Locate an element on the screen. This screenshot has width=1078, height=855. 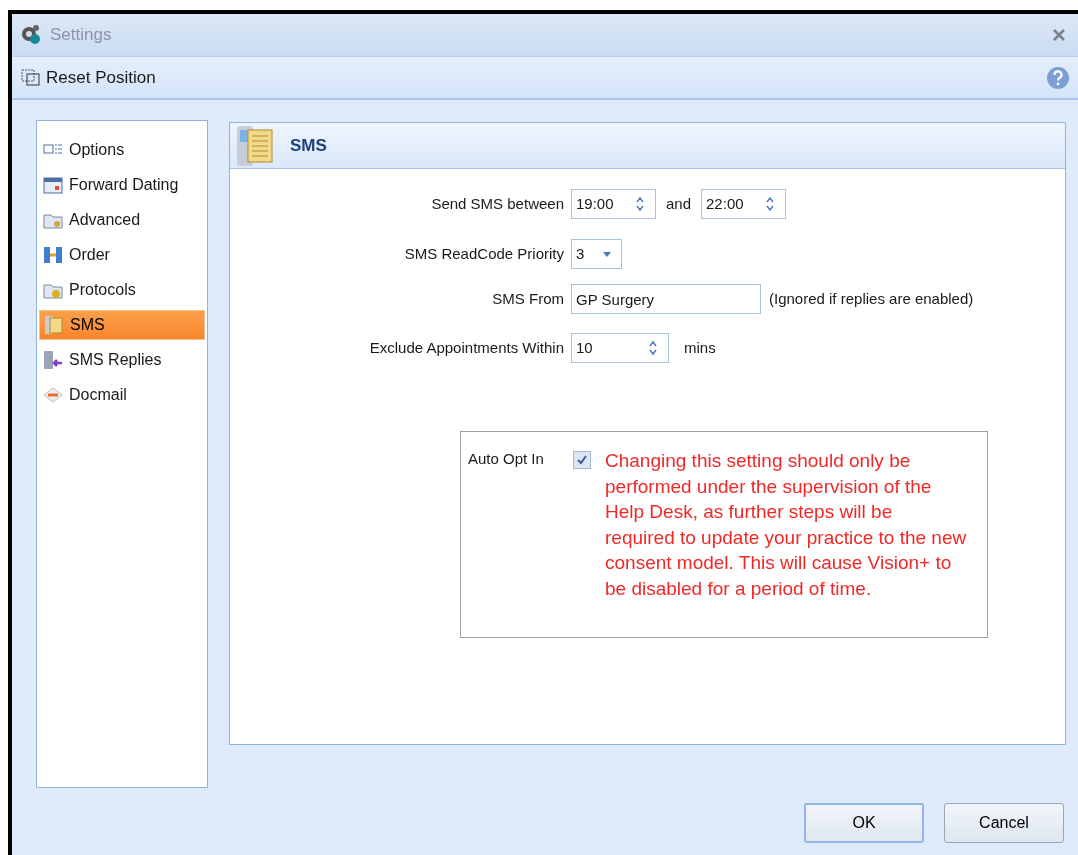
dropdown-arrow-icon is located at coordinates (607, 254).